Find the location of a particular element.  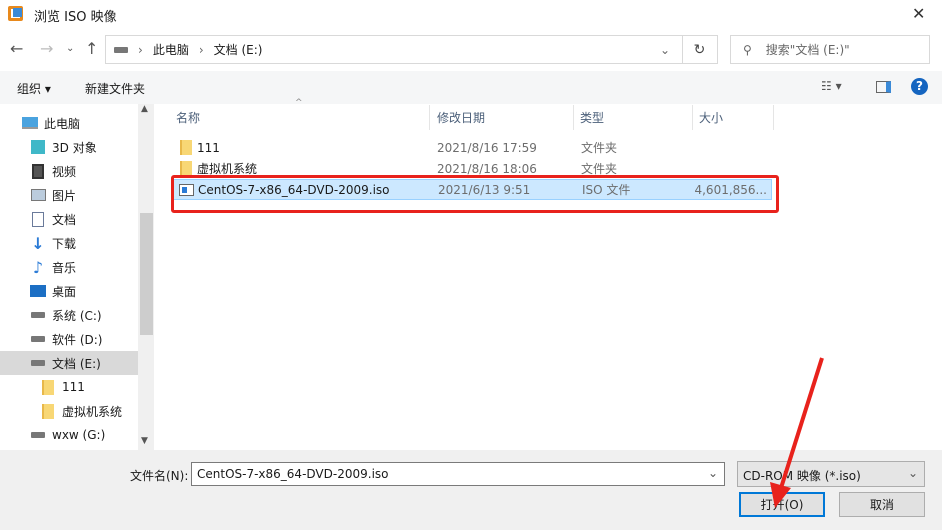

red-arrow-annotation is located at coordinates (797, 432).